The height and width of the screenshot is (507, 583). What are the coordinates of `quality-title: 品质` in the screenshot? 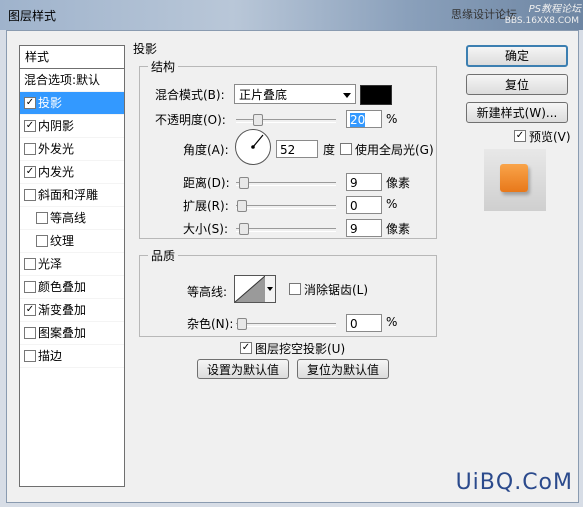 It's located at (163, 255).